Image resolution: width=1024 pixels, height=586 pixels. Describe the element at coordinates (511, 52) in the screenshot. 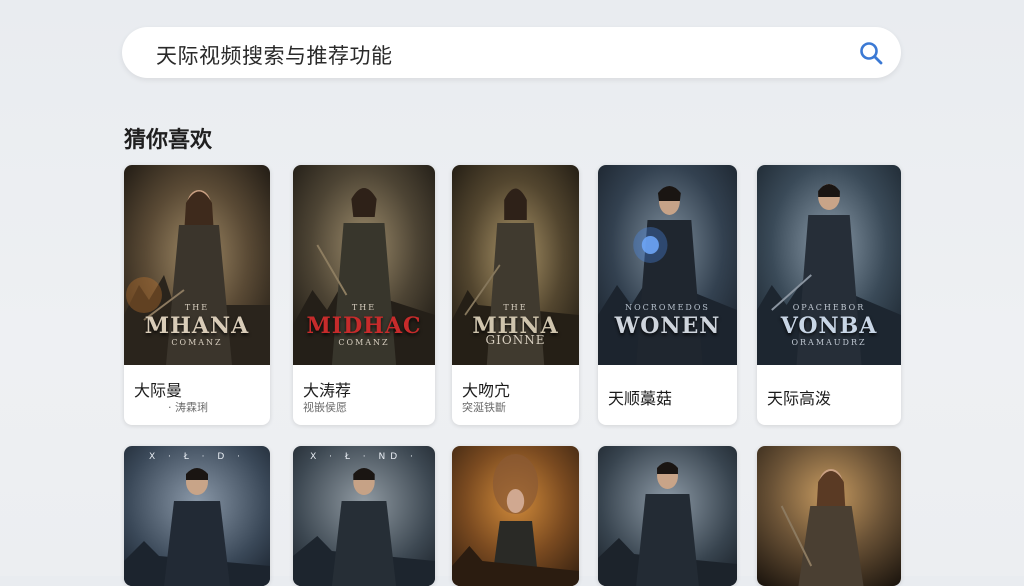

I see `search-bar: 天际视频搜索与推荐功能` at that location.